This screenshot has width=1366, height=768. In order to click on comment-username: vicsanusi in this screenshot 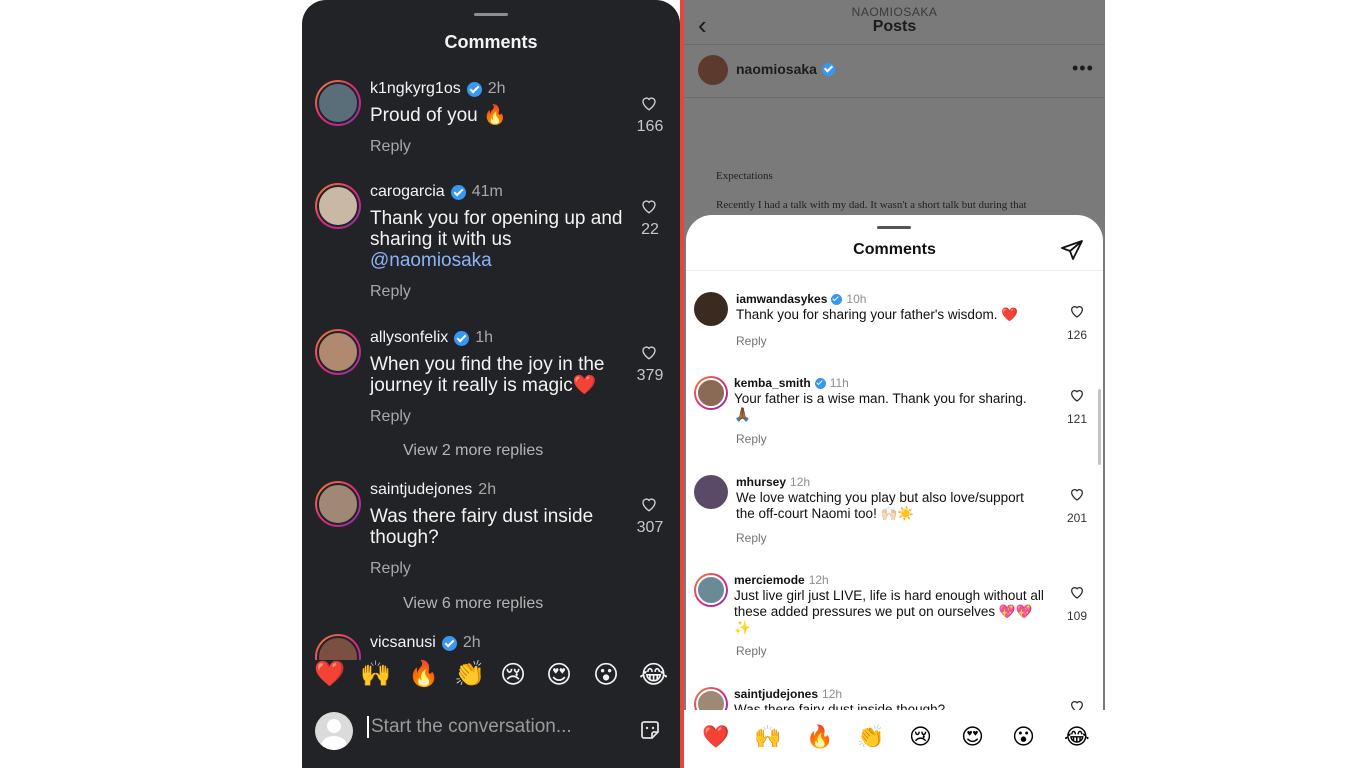, I will do `click(403, 643)`.